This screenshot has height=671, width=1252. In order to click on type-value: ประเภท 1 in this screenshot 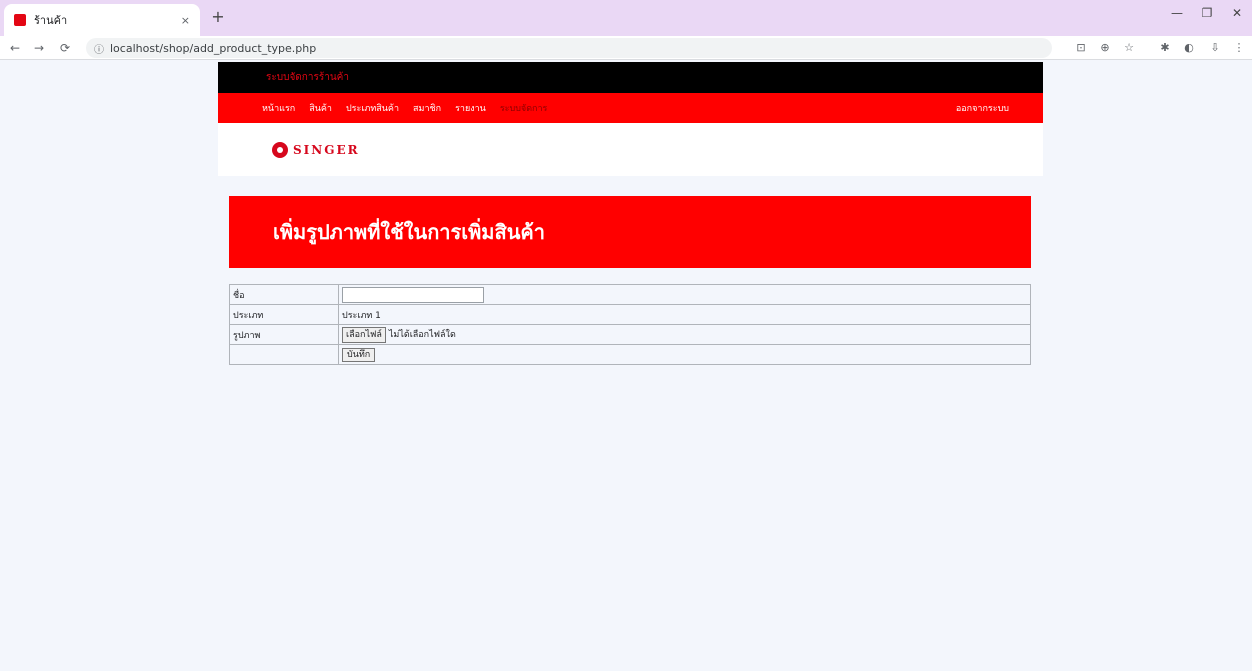, I will do `click(684, 314)`.